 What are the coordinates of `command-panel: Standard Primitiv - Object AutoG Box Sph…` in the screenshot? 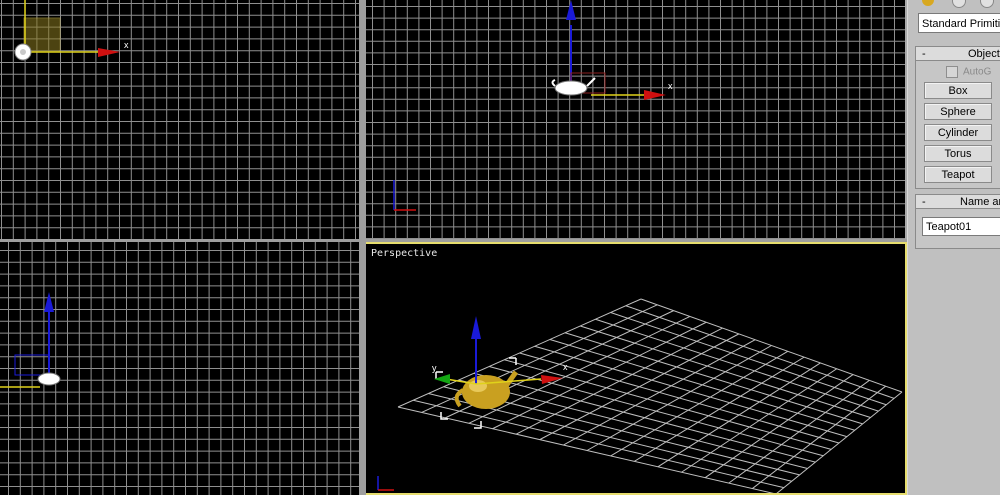 It's located at (953, 247).